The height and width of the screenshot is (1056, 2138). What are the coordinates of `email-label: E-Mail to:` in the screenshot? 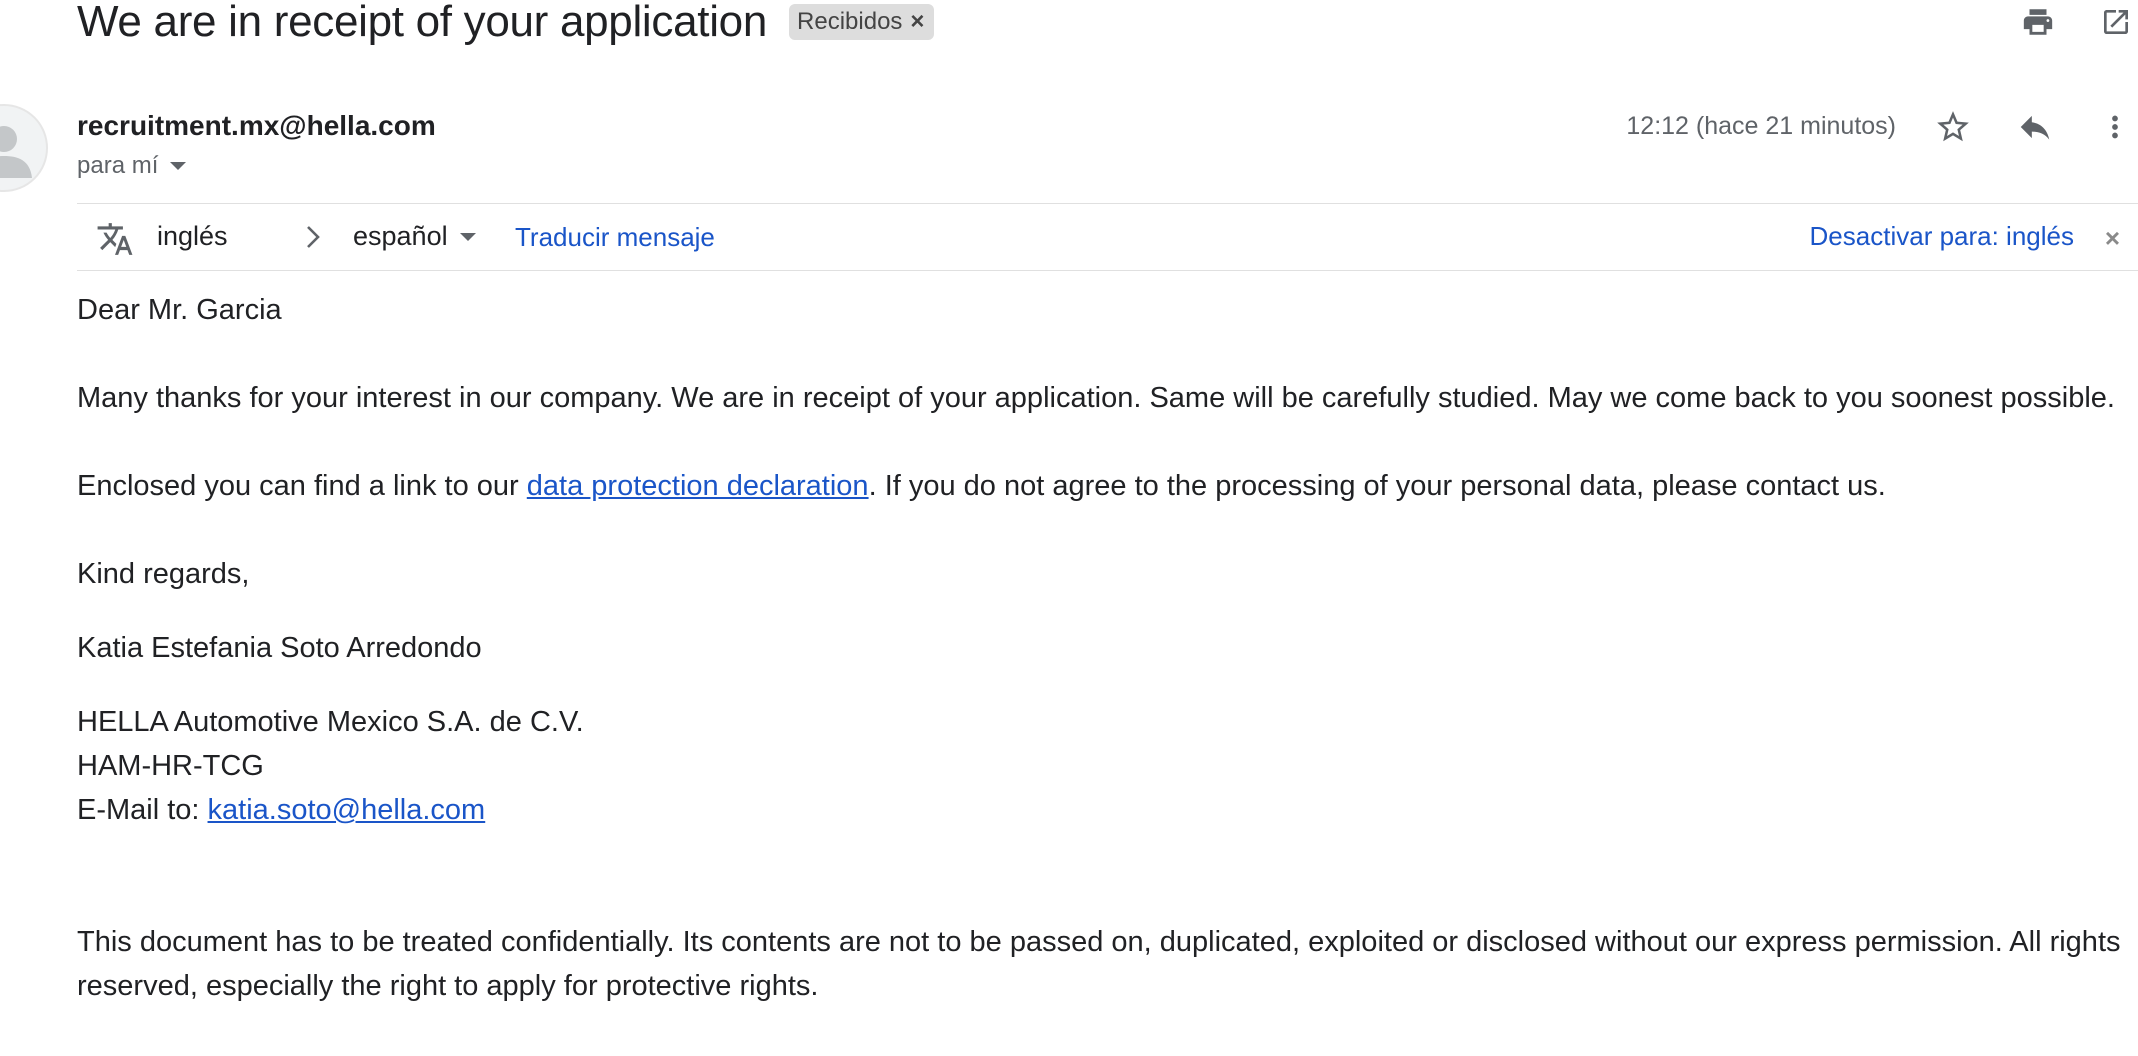 It's located at (142, 810).